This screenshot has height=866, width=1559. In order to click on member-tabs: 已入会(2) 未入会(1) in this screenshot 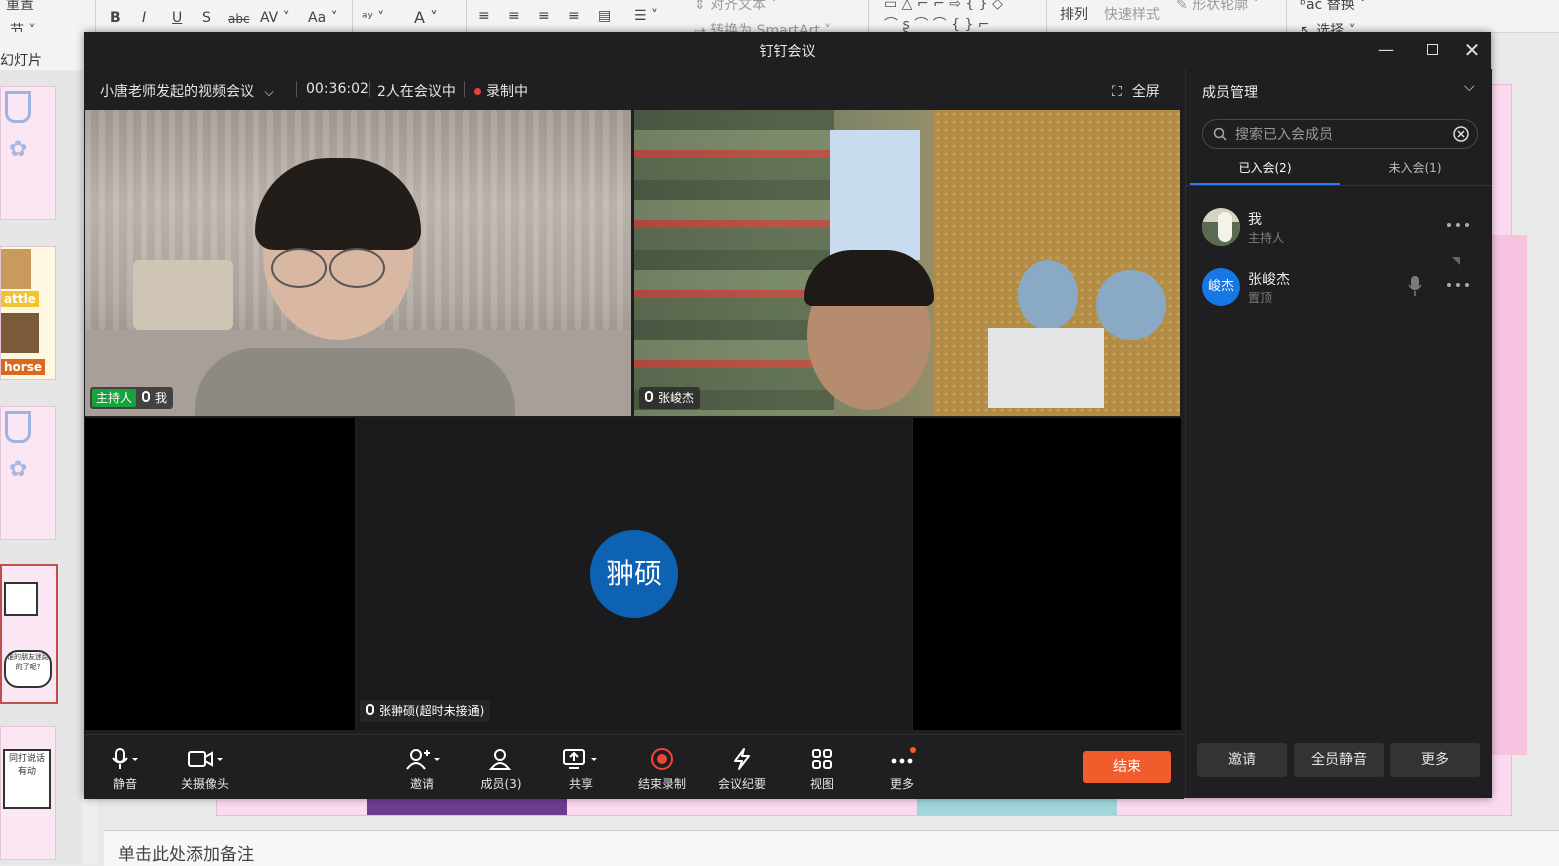, I will do `click(1339, 169)`.